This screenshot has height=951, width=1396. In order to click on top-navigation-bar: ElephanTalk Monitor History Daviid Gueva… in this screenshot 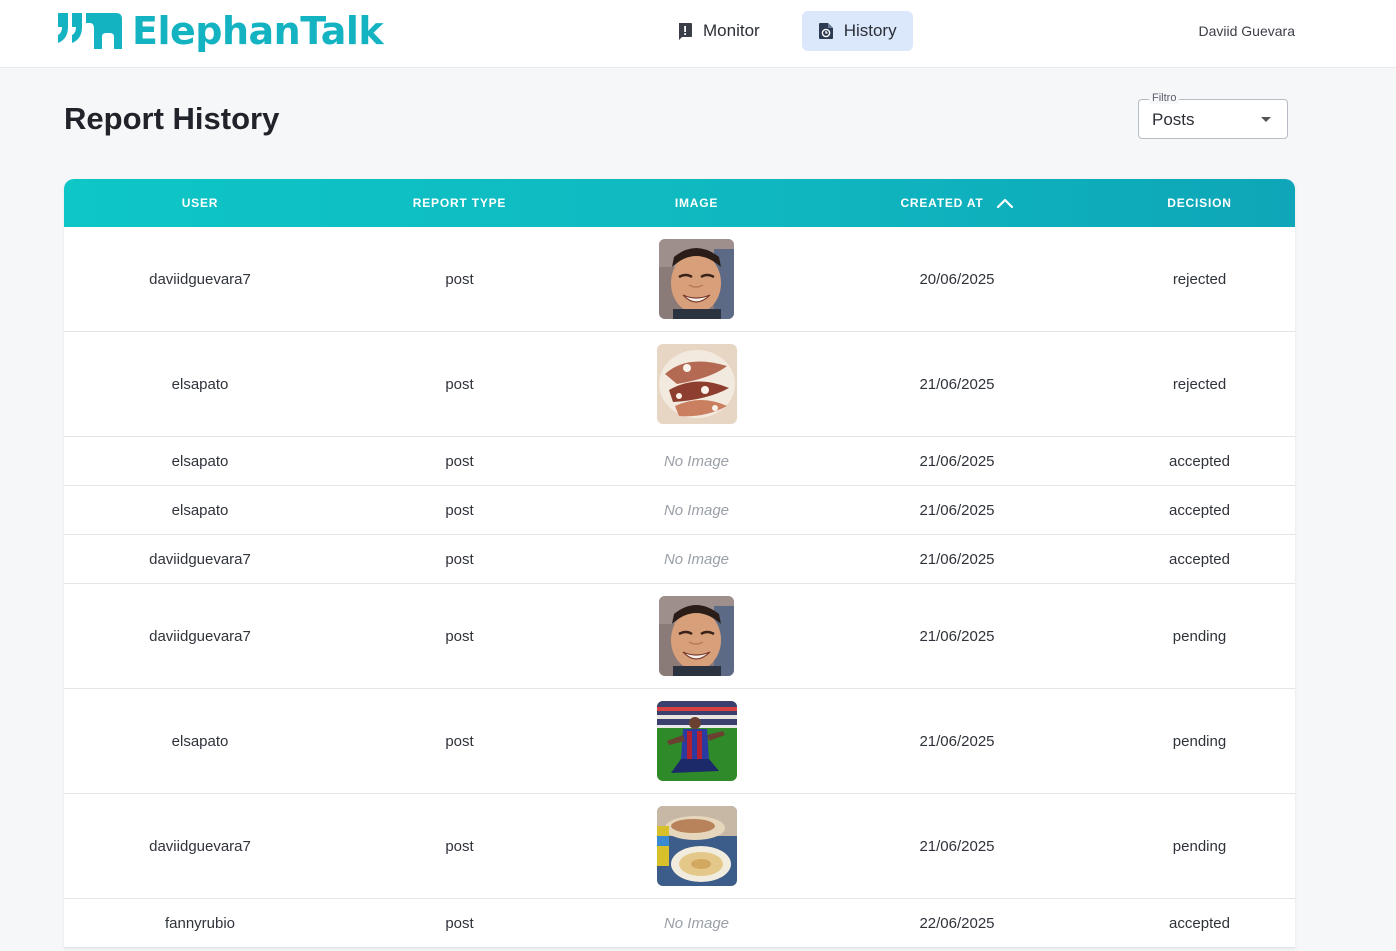, I will do `click(698, 34)`.